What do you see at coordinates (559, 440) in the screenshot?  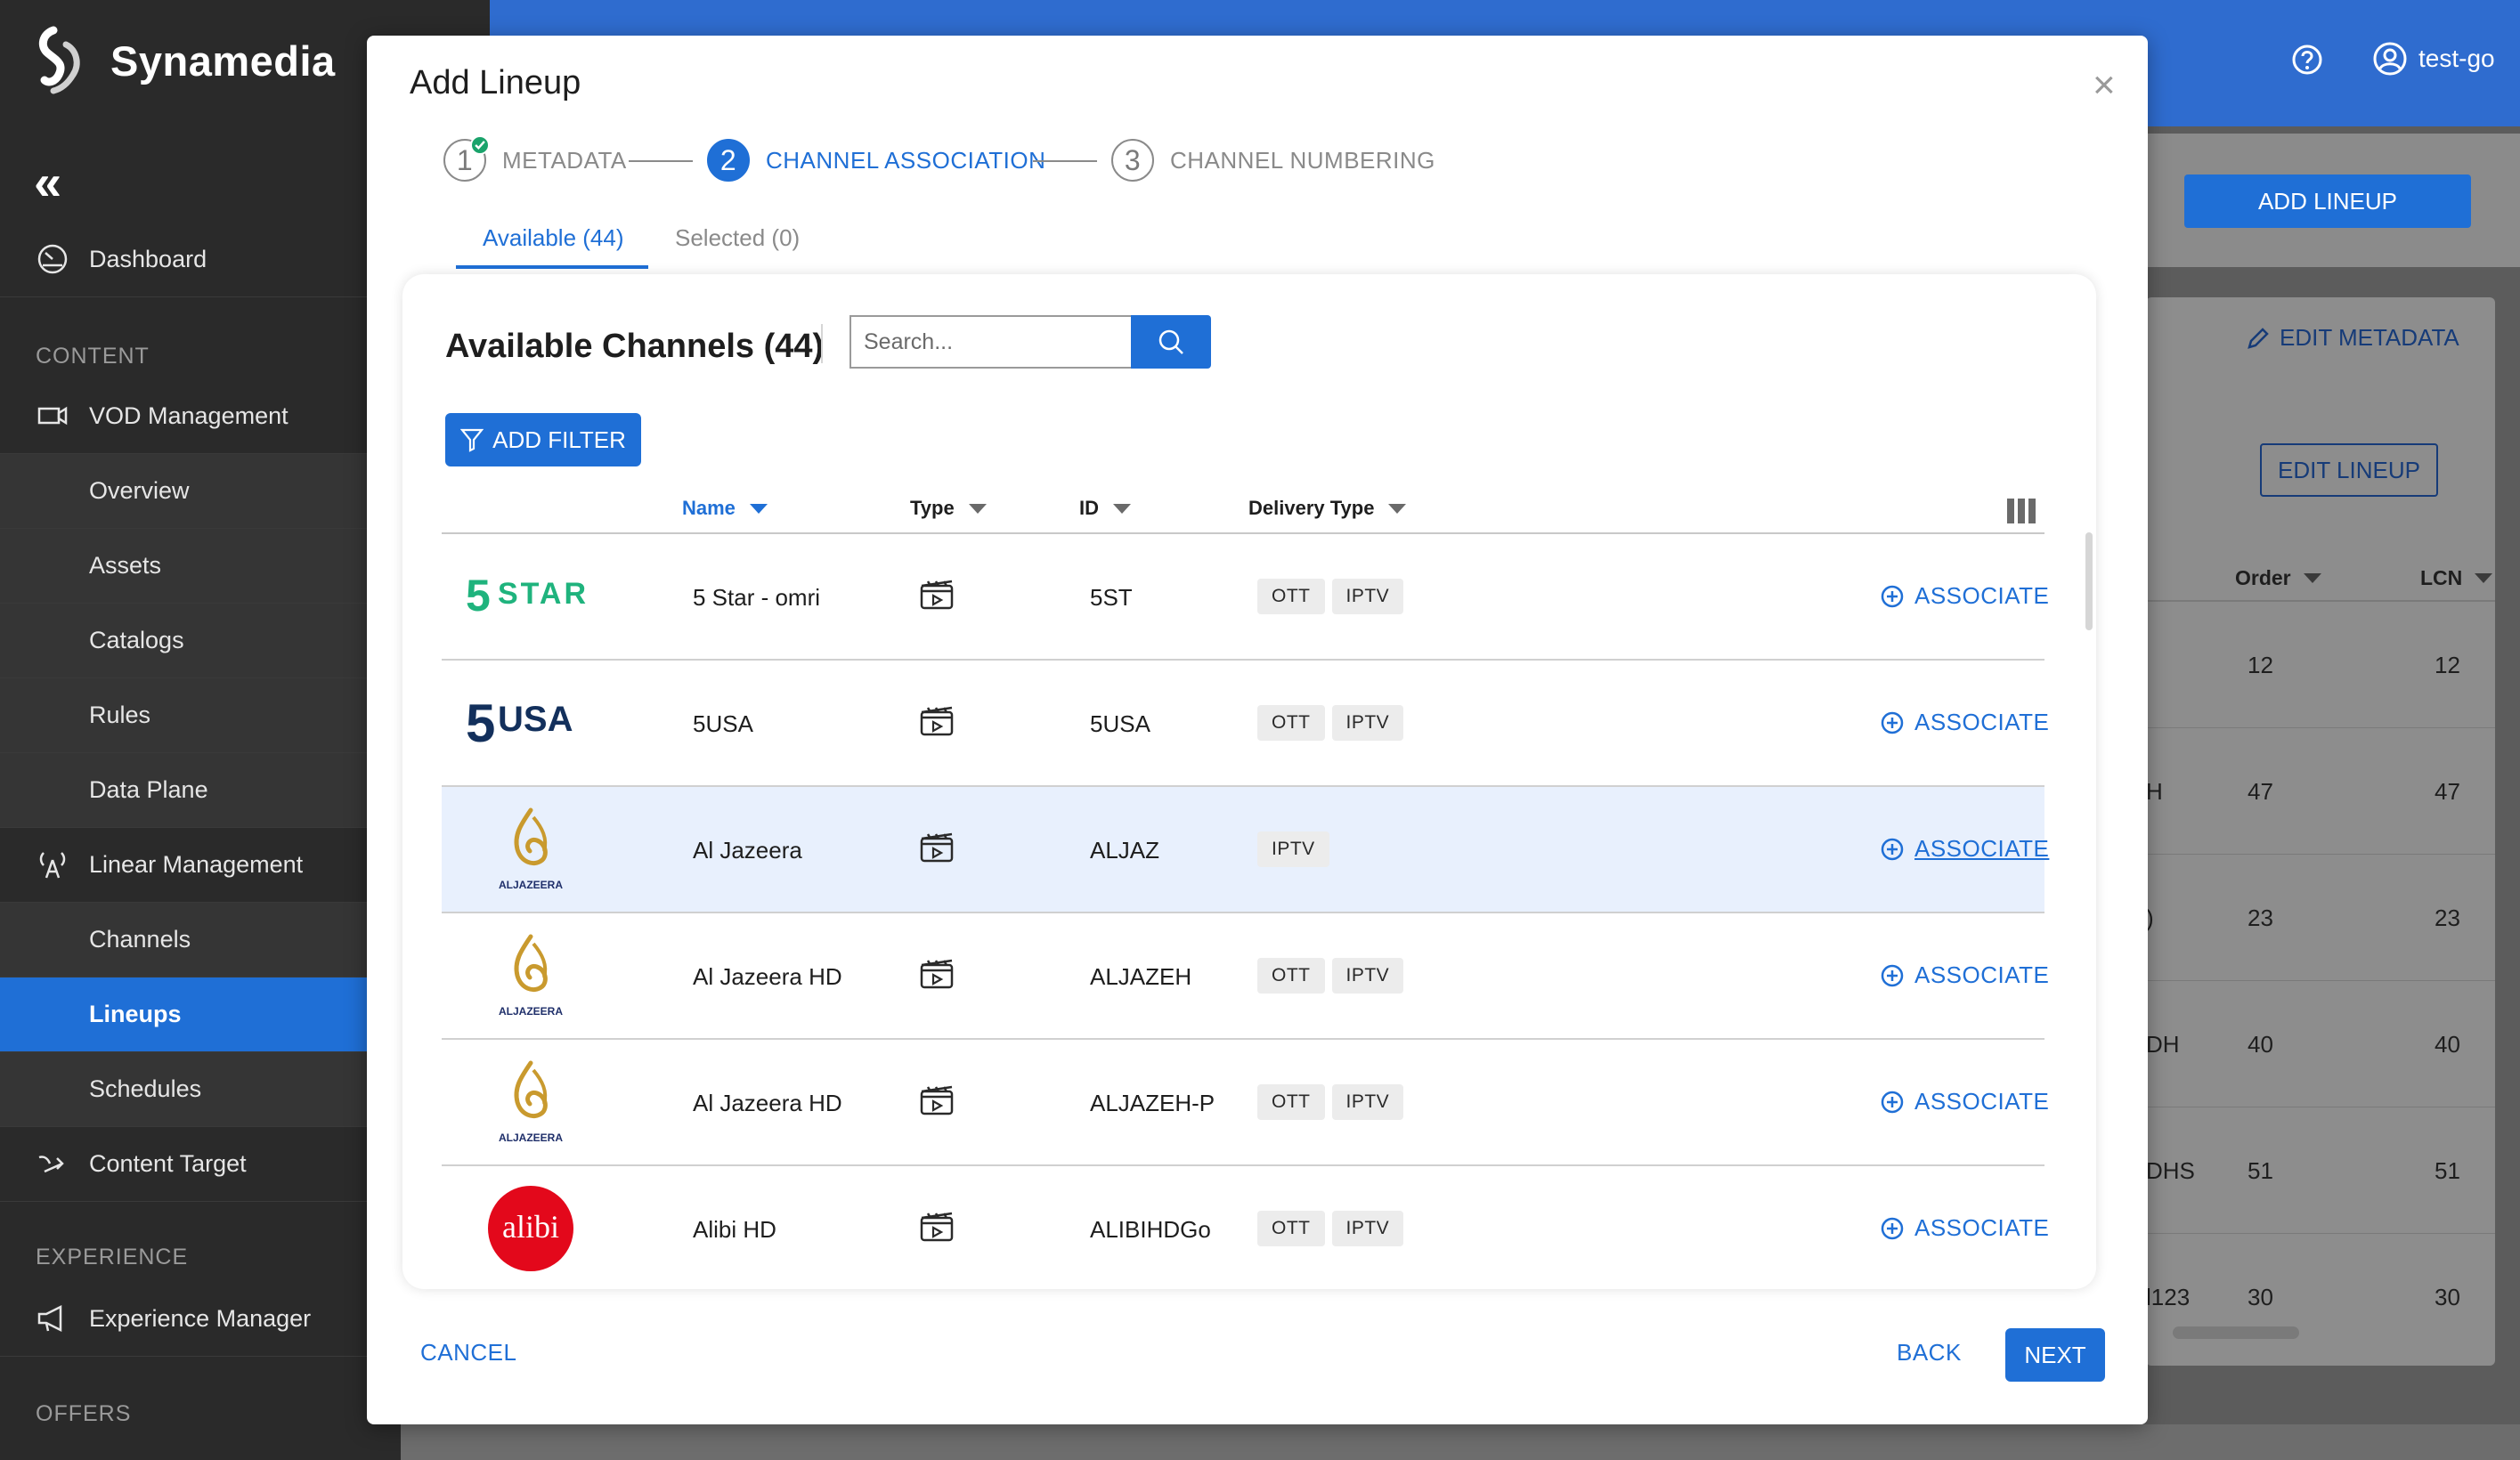 I see `add-filter-label: ADD FILTER` at bounding box center [559, 440].